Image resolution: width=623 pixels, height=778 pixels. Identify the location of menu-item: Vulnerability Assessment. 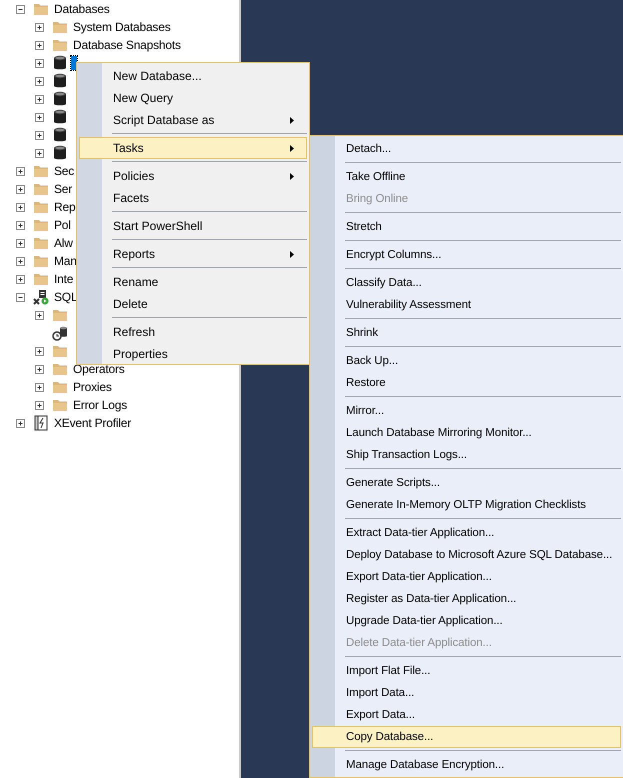
(466, 305).